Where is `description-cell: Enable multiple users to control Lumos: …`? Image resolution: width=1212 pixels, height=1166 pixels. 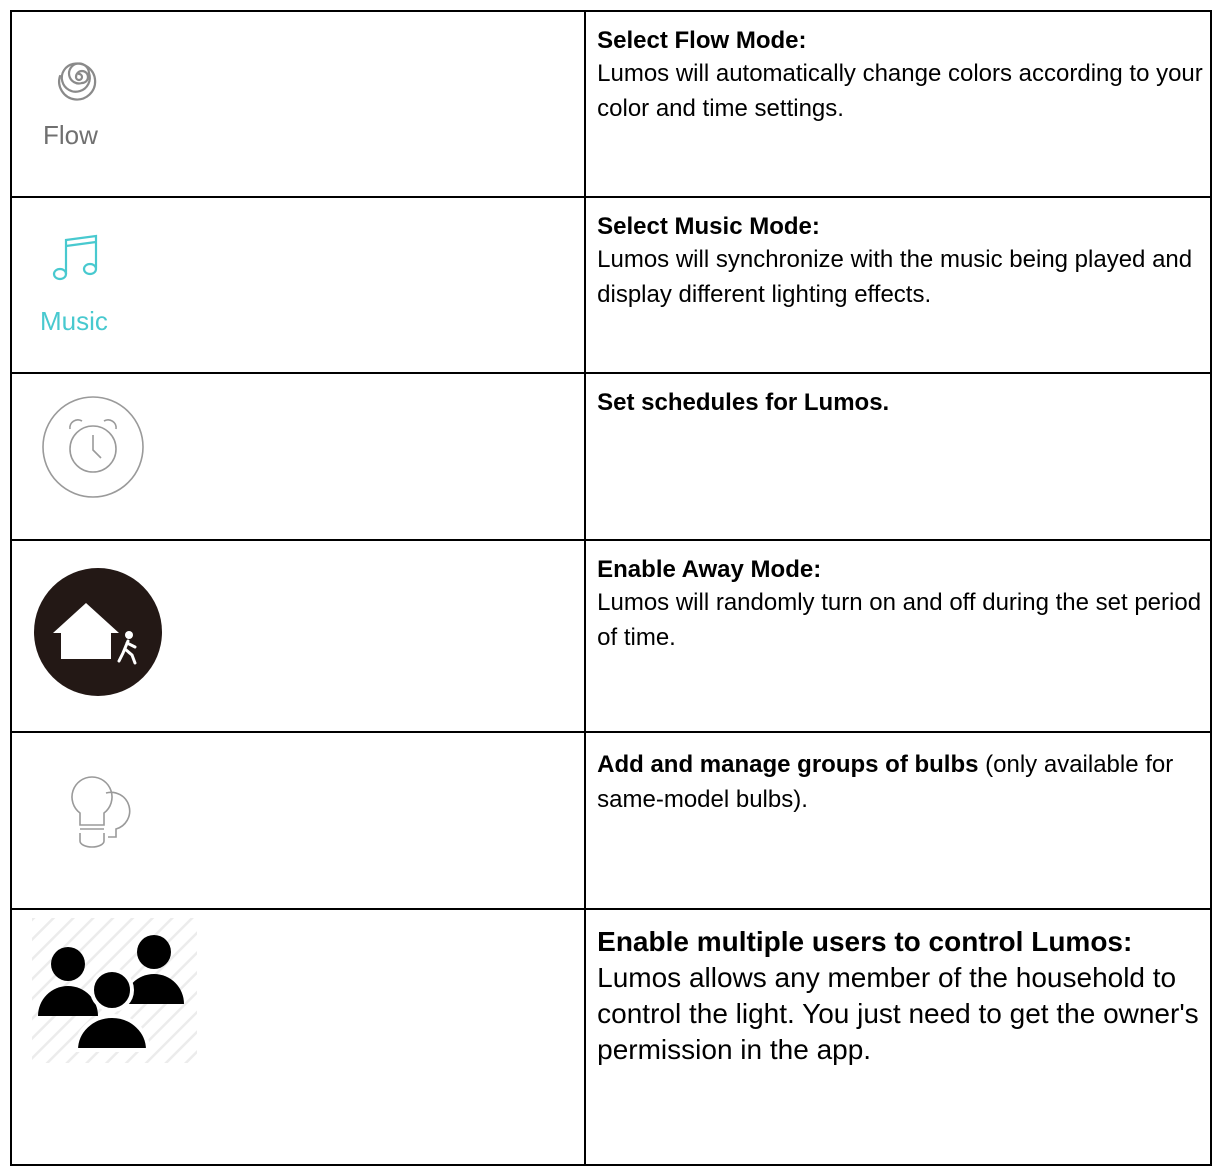
description-cell: Enable multiple users to control Lumos: … is located at coordinates (898, 1037).